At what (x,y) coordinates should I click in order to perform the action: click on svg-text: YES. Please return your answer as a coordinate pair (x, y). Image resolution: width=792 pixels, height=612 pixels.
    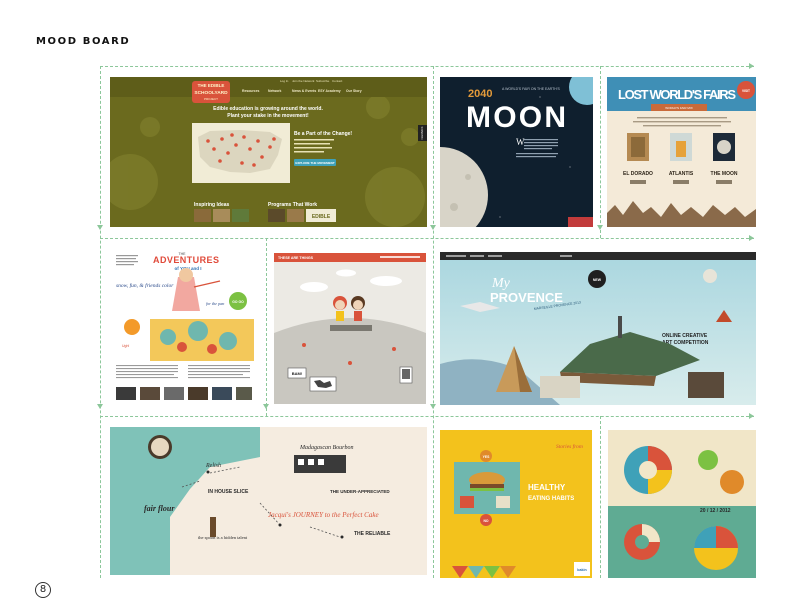
    Looking at the image, I should click on (487, 457).